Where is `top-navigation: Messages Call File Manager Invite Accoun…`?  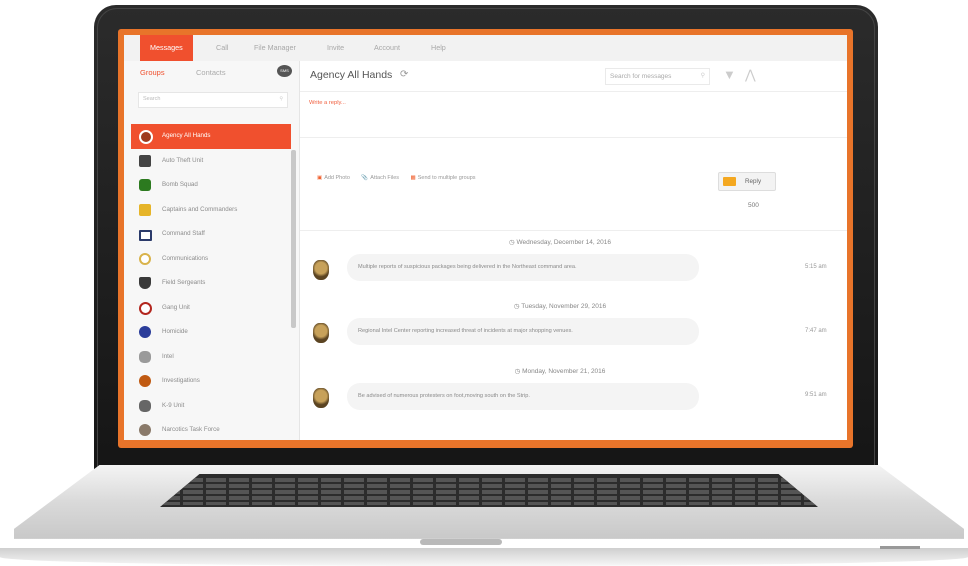
top-navigation: Messages Call File Manager Invite Accoun… is located at coordinates (485, 48).